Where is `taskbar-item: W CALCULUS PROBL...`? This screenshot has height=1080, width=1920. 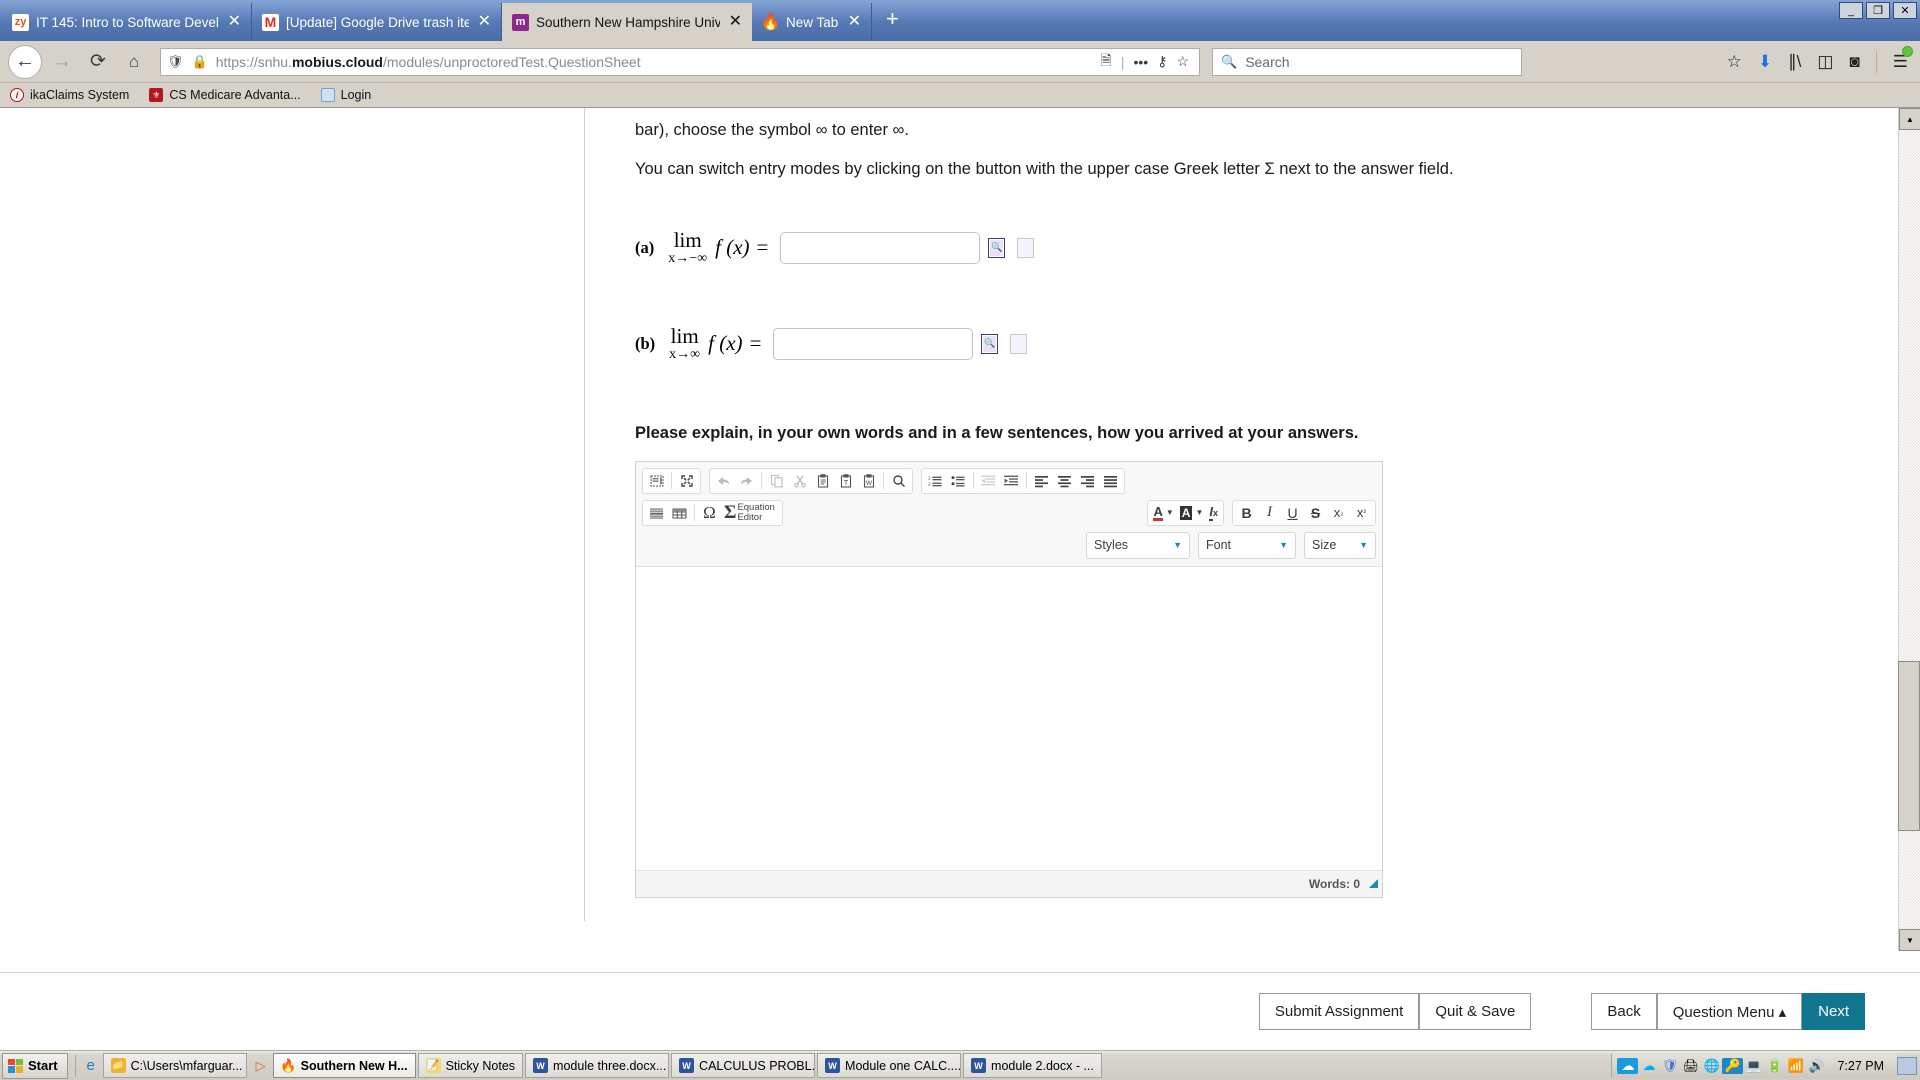
taskbar-item: W CALCULUS PROBL... is located at coordinates (743, 1065).